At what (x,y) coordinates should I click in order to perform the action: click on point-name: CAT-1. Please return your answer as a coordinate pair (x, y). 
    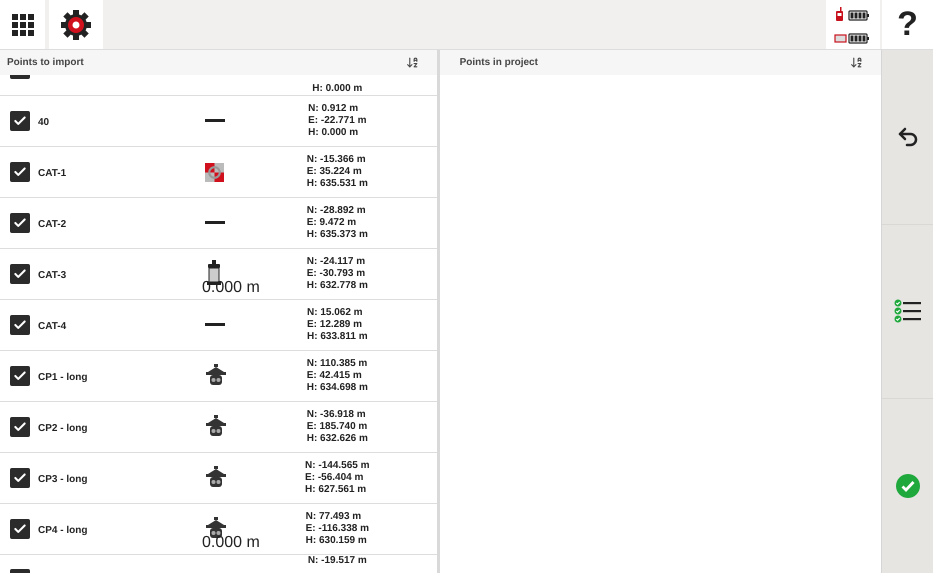
    Looking at the image, I should click on (52, 173).